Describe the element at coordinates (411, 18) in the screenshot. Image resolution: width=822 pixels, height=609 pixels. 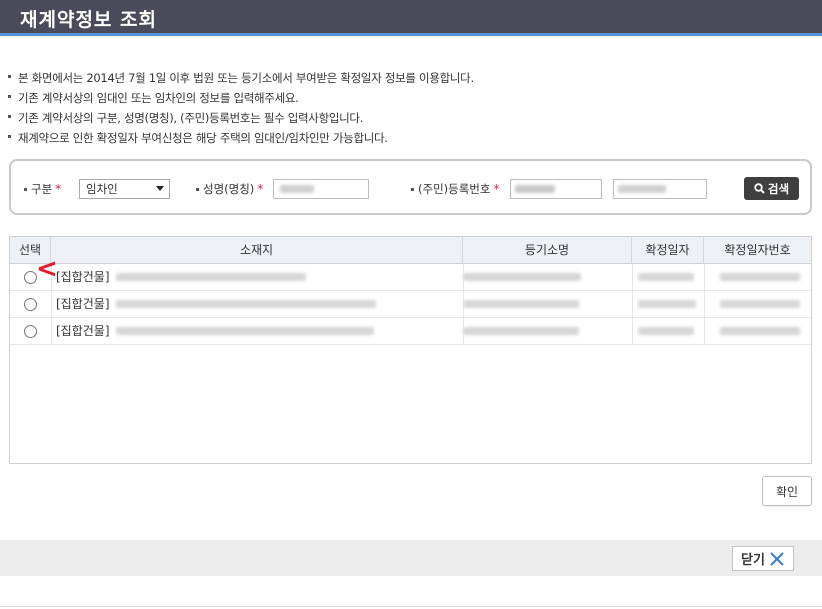
I see `title-bar: 재계약정보 조회` at that location.